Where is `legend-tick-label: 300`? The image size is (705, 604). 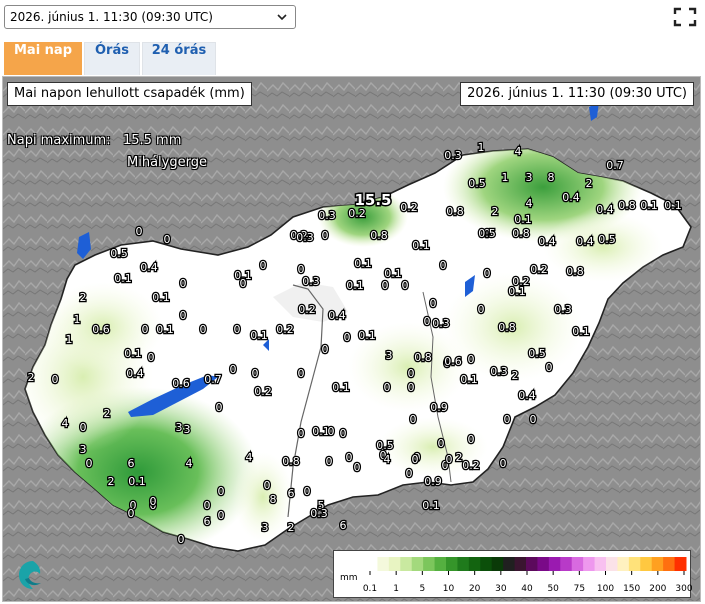 legend-tick-label: 300 is located at coordinates (683, 589).